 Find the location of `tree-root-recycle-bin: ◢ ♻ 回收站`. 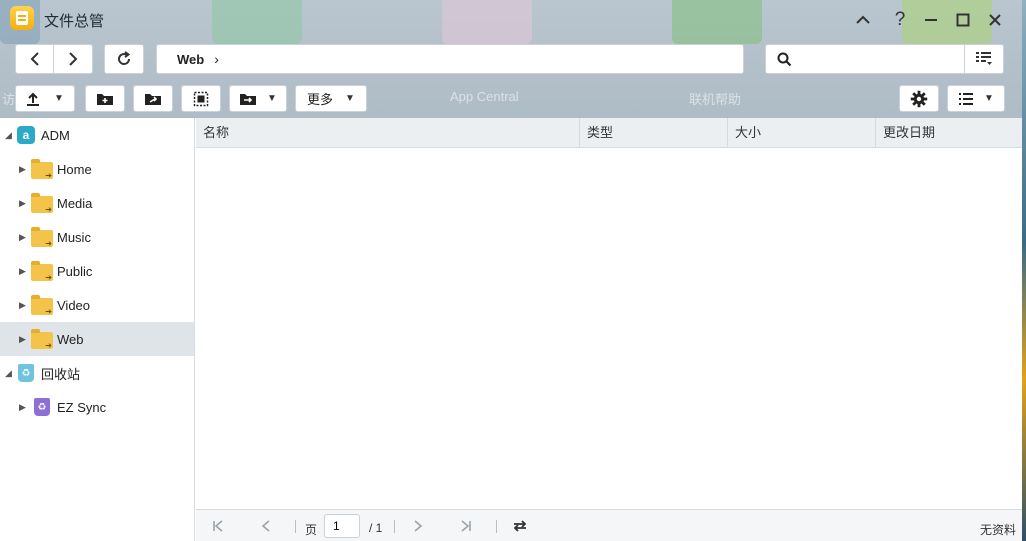

tree-root-recycle-bin: ◢ ♻ 回收站 is located at coordinates (97, 373).